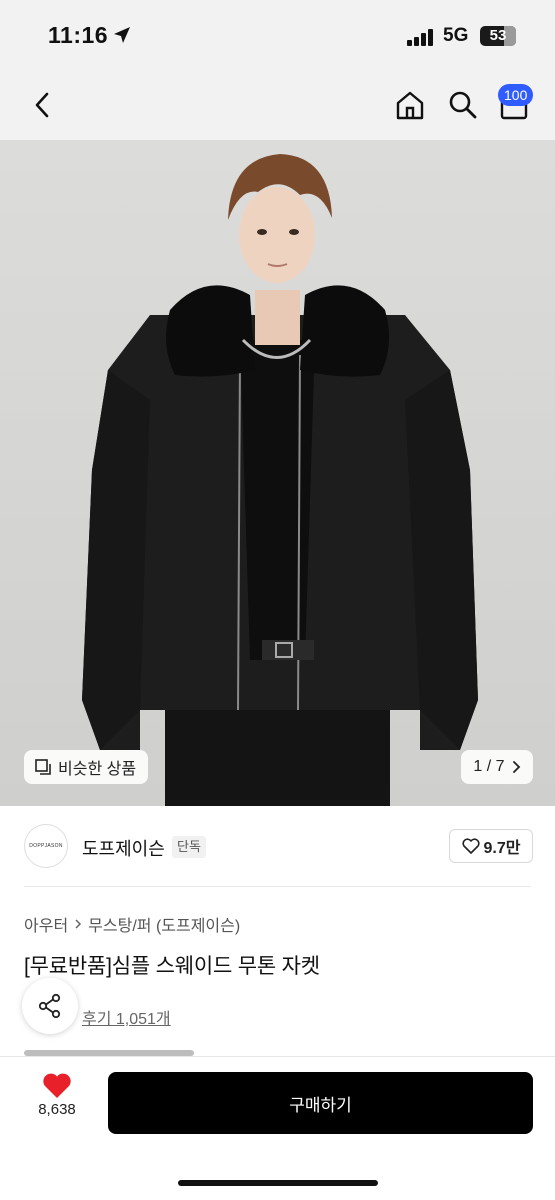 The width and height of the screenshot is (555, 1200). I want to click on share-icon, so click(49, 1006).